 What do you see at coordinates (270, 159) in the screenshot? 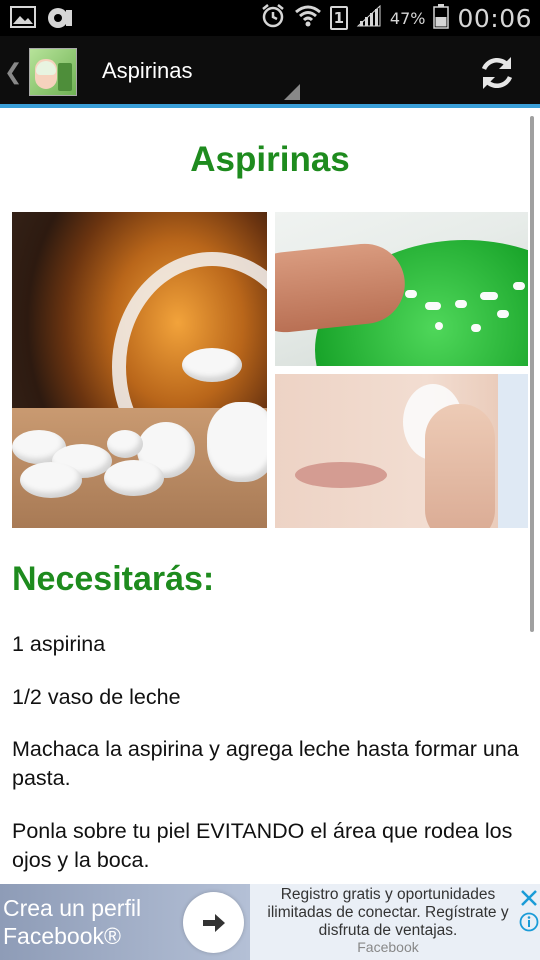
I see `page-title: Aspirinas` at bounding box center [270, 159].